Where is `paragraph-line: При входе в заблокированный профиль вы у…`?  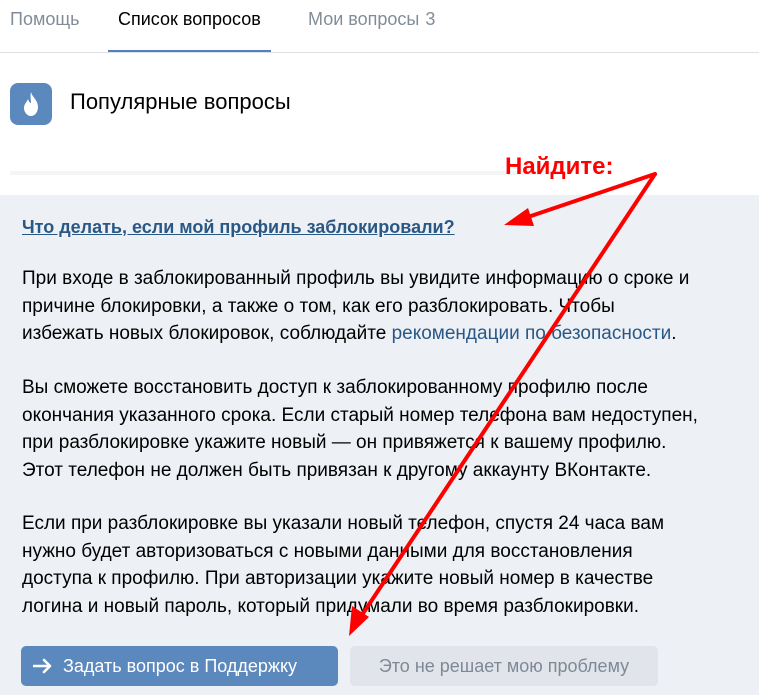 paragraph-line: При входе в заблокированный профиль вы у… is located at coordinates (356, 278).